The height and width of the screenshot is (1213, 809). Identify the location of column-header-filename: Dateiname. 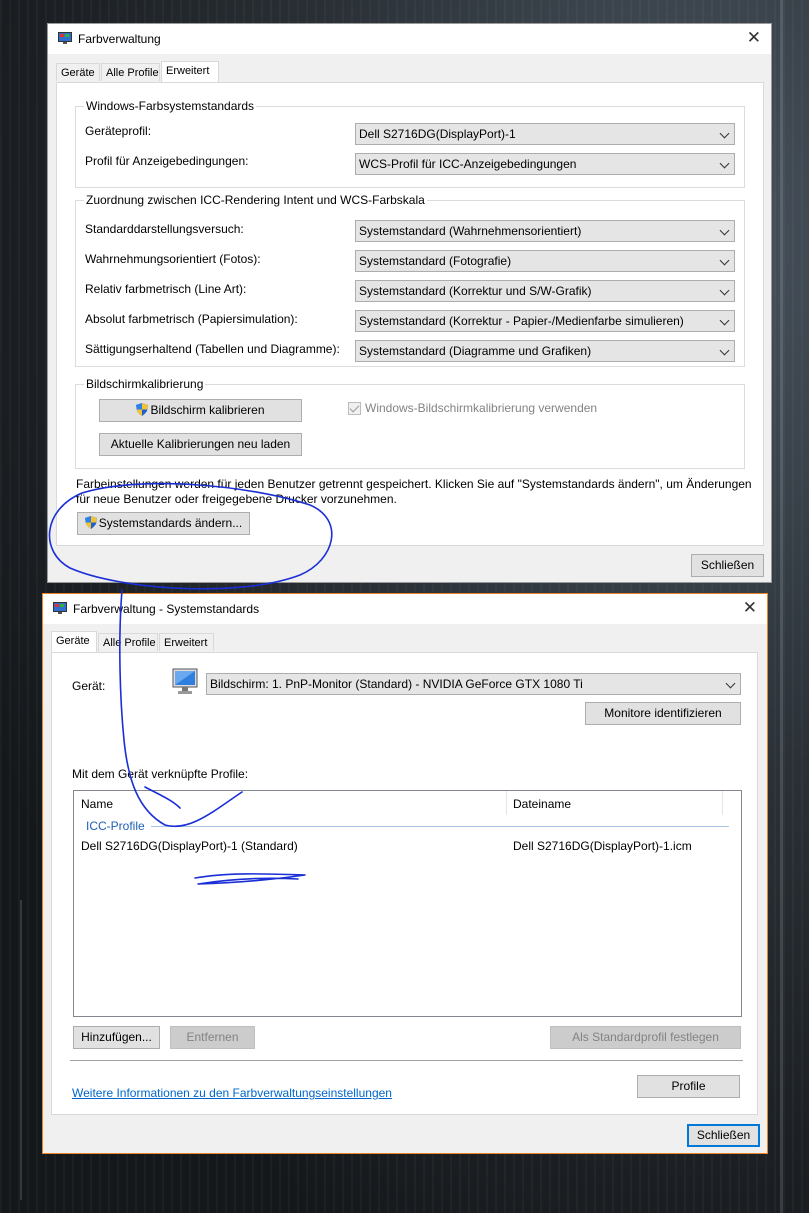
(542, 804).